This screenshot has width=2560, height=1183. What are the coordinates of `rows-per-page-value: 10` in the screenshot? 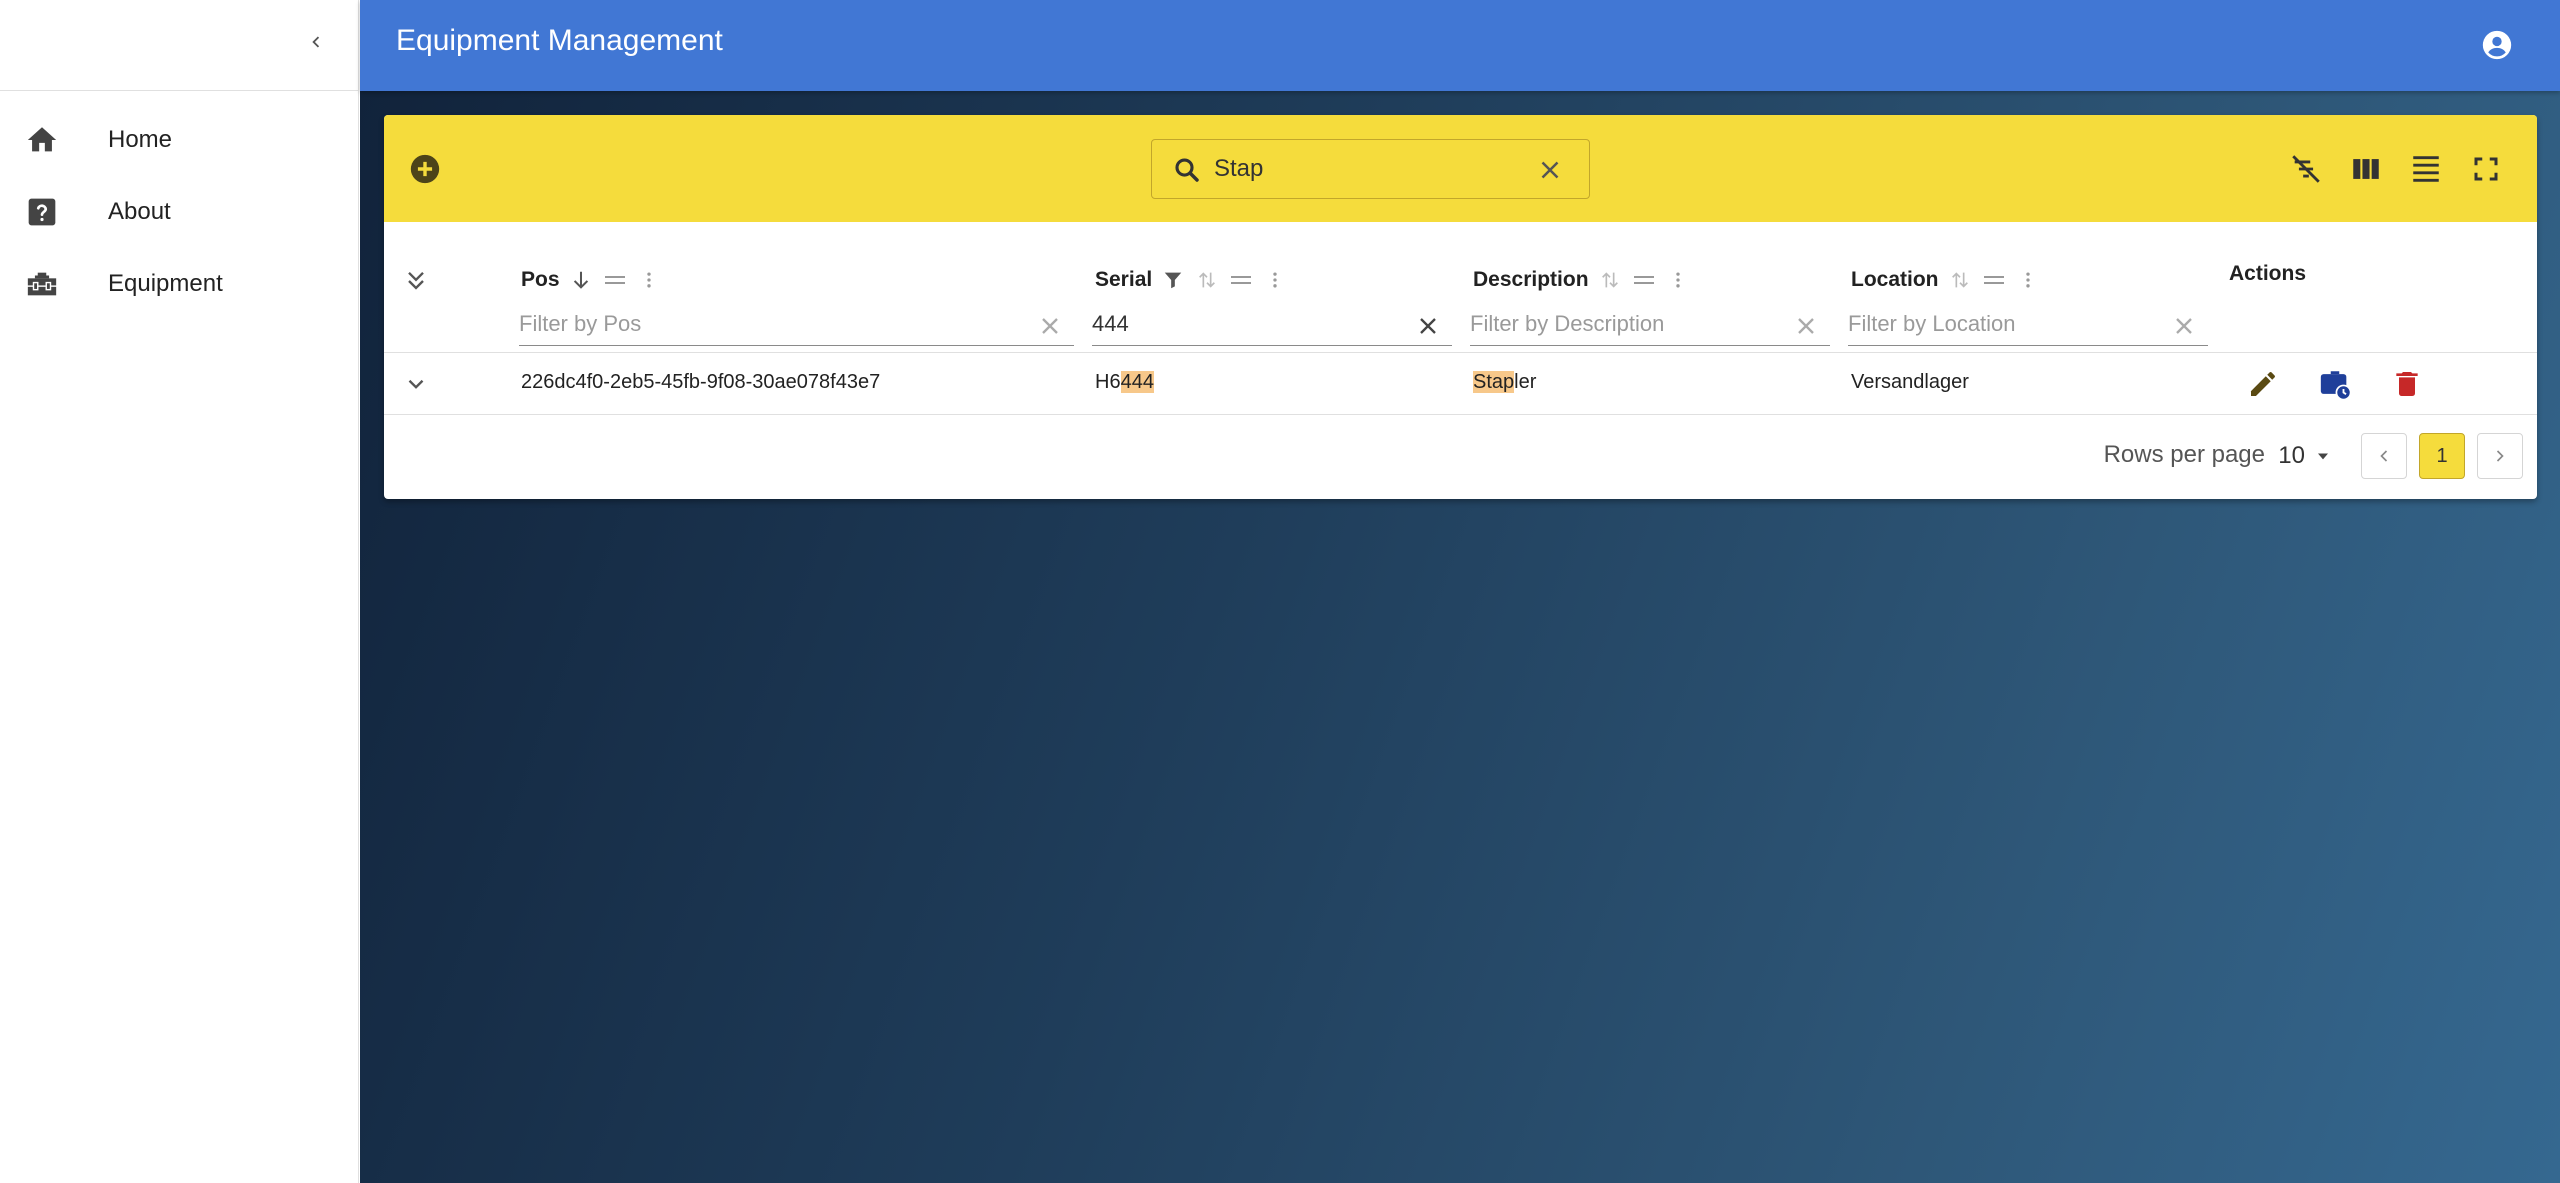 It's located at (2291, 455).